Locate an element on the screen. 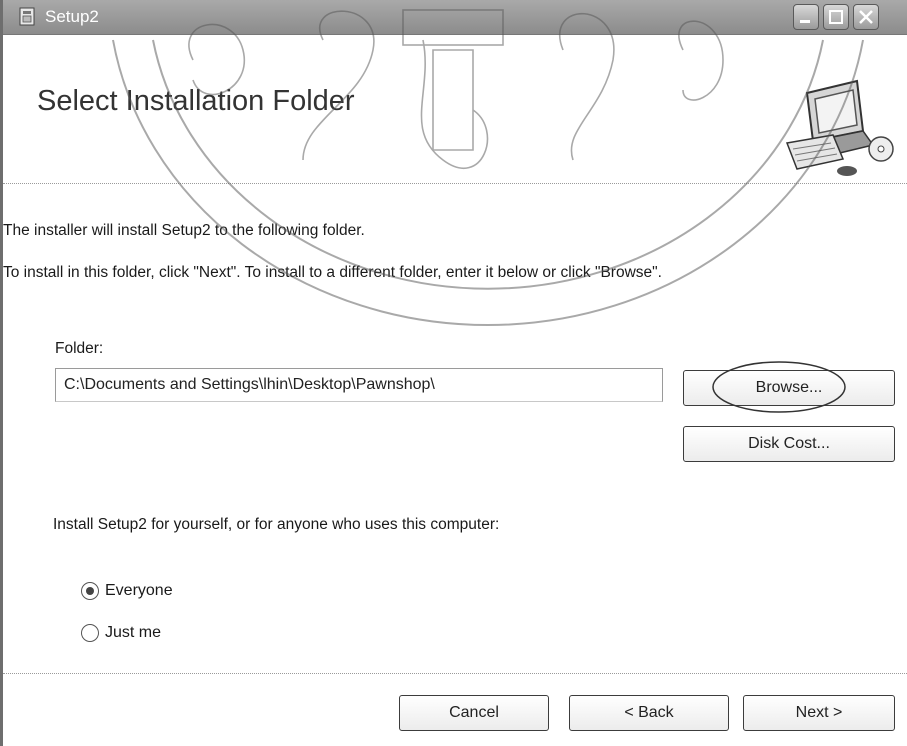  installer-app-icon is located at coordinates (28, 17).